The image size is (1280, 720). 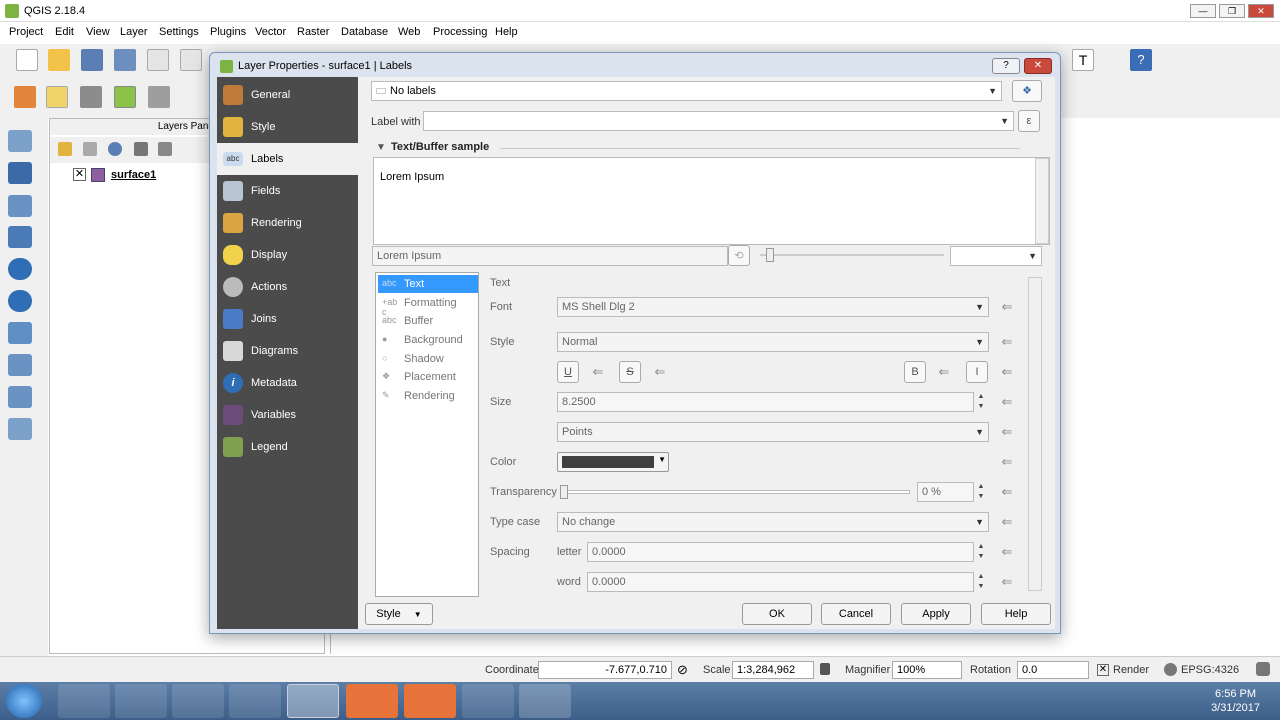 What do you see at coordinates (20, 173) in the screenshot?
I see `add-raster-layer-icon` at bounding box center [20, 173].